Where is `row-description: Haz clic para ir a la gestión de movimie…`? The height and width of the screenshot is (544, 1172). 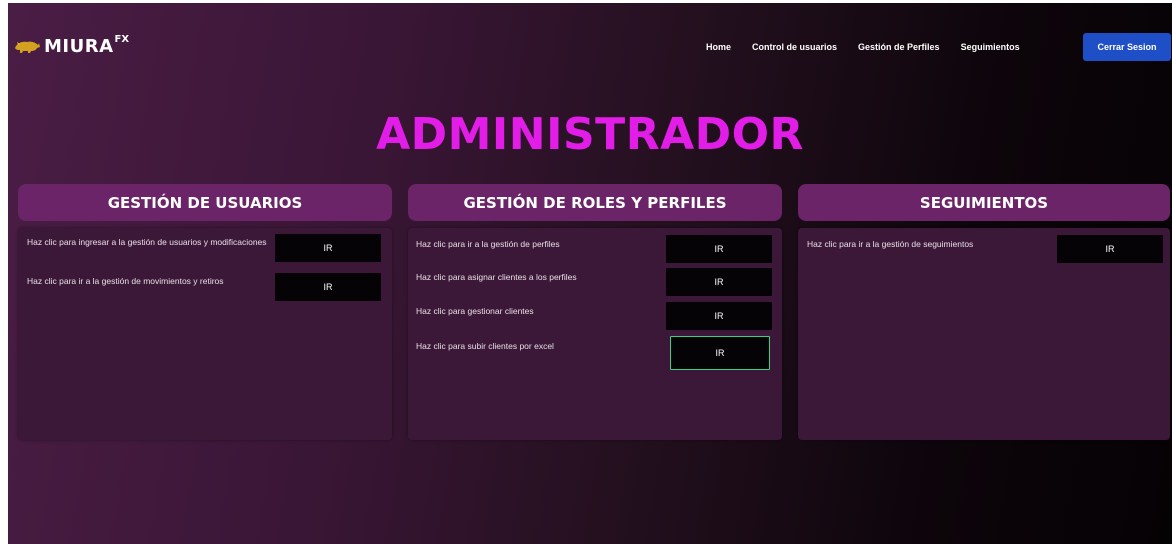 row-description: Haz clic para ir a la gestión de movimie… is located at coordinates (125, 281).